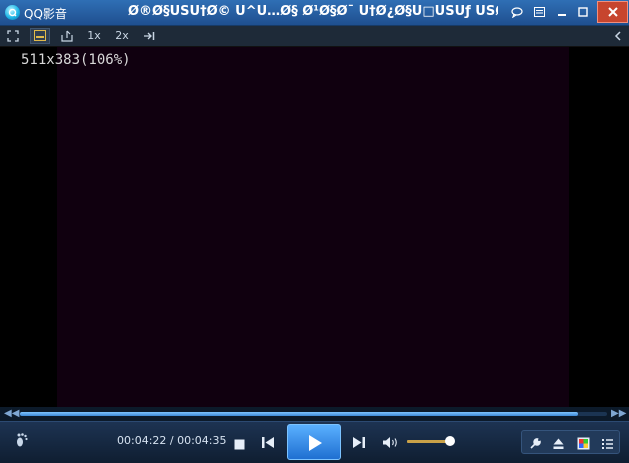  I want to click on seek-bar: ◀◀ ▶▶, so click(314, 414).